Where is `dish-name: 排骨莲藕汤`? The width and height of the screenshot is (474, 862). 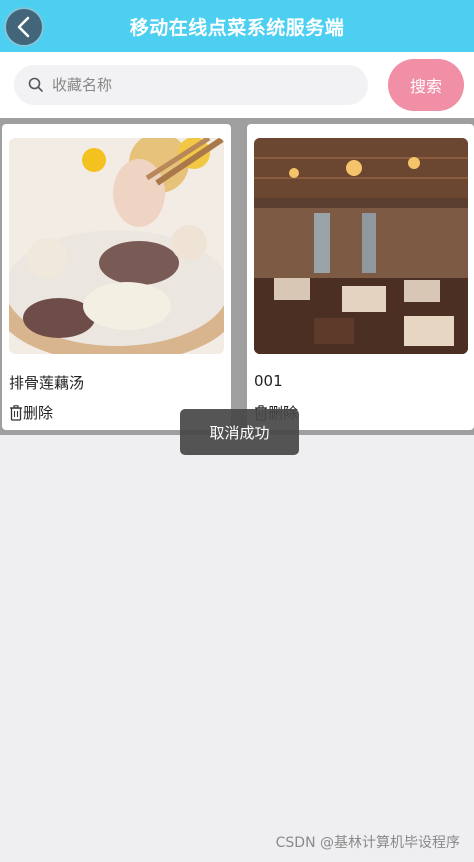 dish-name: 排骨莲藕汤 is located at coordinates (47, 383).